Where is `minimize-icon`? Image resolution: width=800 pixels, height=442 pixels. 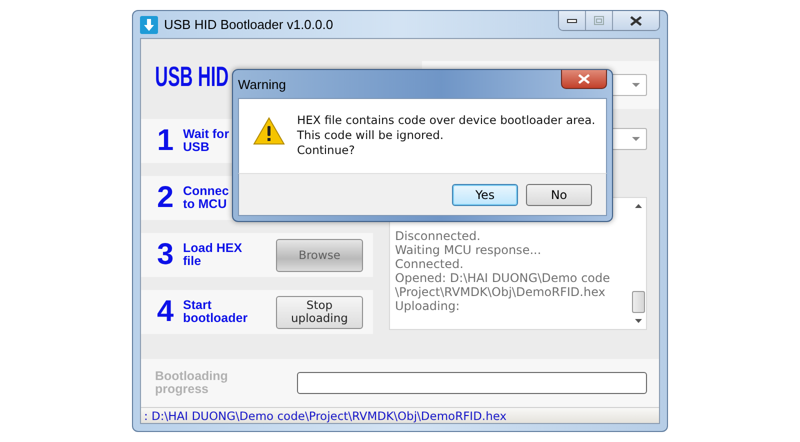
minimize-icon is located at coordinates (572, 20).